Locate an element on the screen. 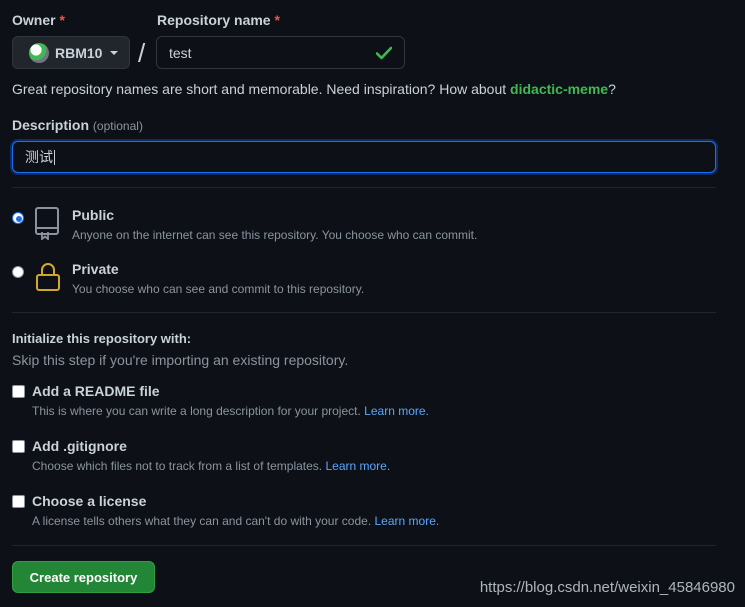 The height and width of the screenshot is (607, 745). owner-selected-value: RBM10 is located at coordinates (79, 52).